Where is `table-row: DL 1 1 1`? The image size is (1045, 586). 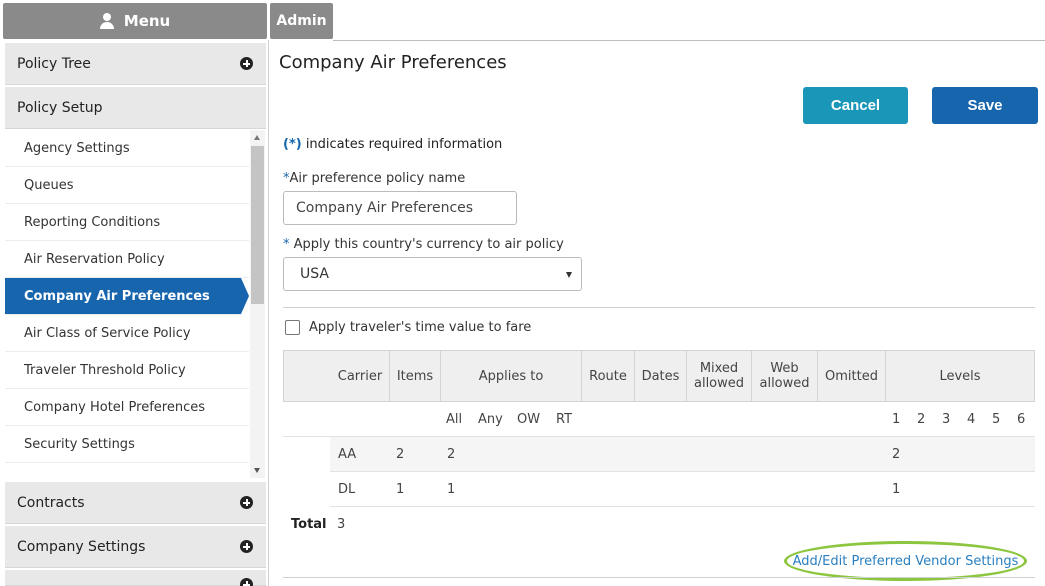
table-row: DL 1 1 1 is located at coordinates (682, 489).